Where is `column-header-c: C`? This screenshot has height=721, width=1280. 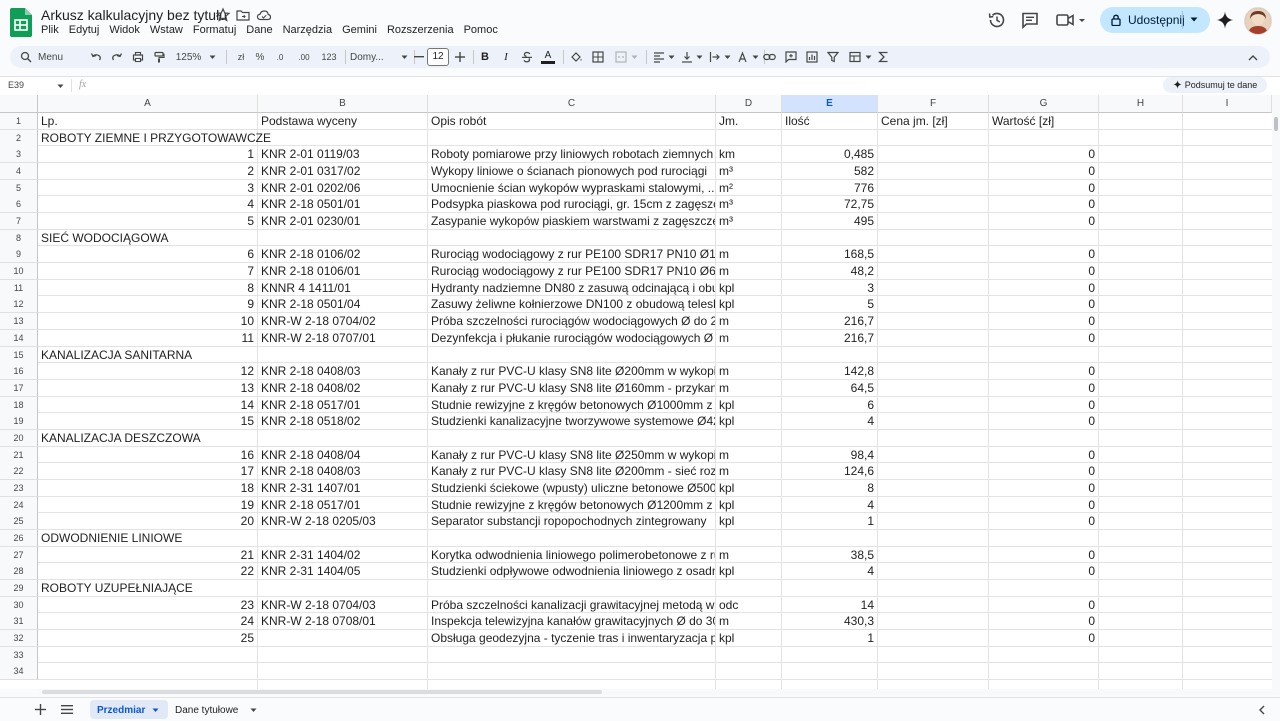
column-header-c: C is located at coordinates (572, 104).